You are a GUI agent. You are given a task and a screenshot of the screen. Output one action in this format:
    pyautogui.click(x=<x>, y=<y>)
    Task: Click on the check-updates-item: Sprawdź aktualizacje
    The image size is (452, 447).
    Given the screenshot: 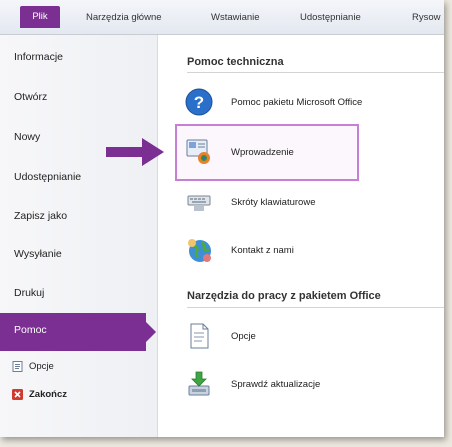 What is the action you would take?
    pyautogui.click(x=252, y=384)
    